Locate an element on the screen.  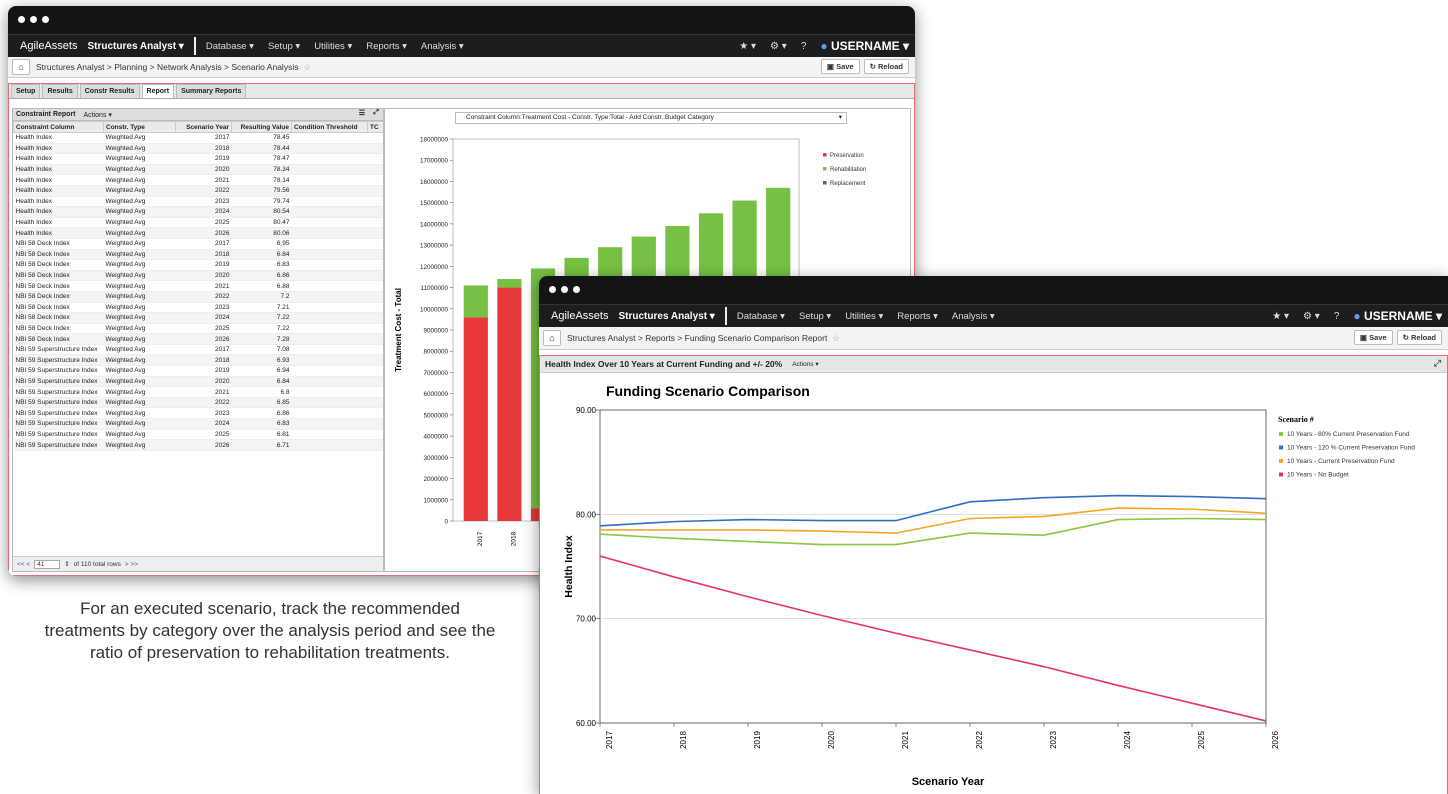
table-row: NBI 58 Deck Index Weighted Avg 2020 6.86 is located at coordinates (198, 276).